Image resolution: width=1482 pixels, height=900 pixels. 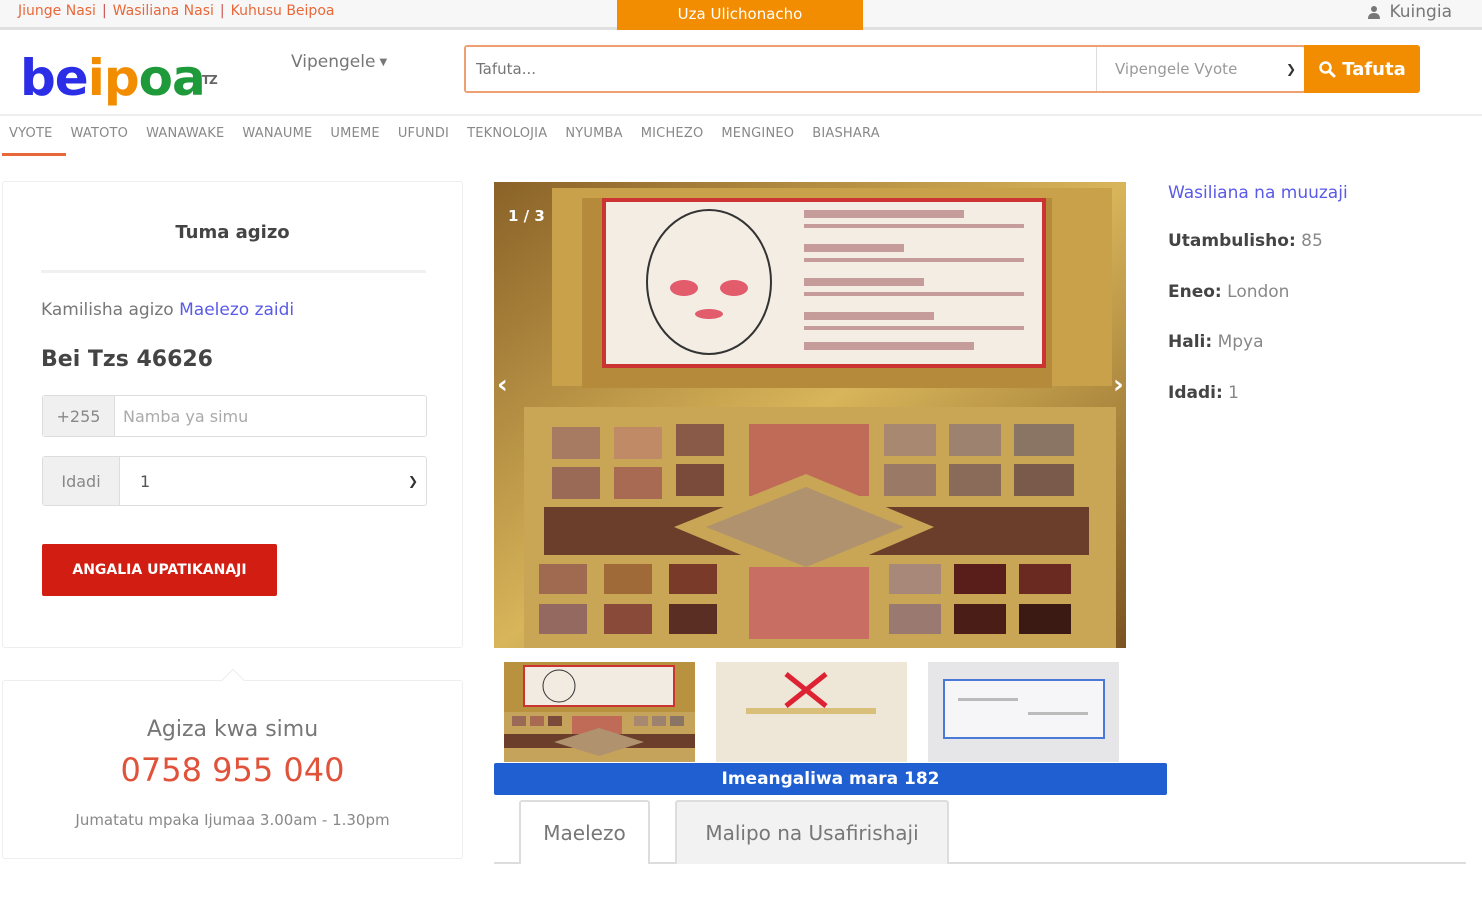 What do you see at coordinates (283, 11) in the screenshot?
I see `about-link: Kuhusu Beipoa` at bounding box center [283, 11].